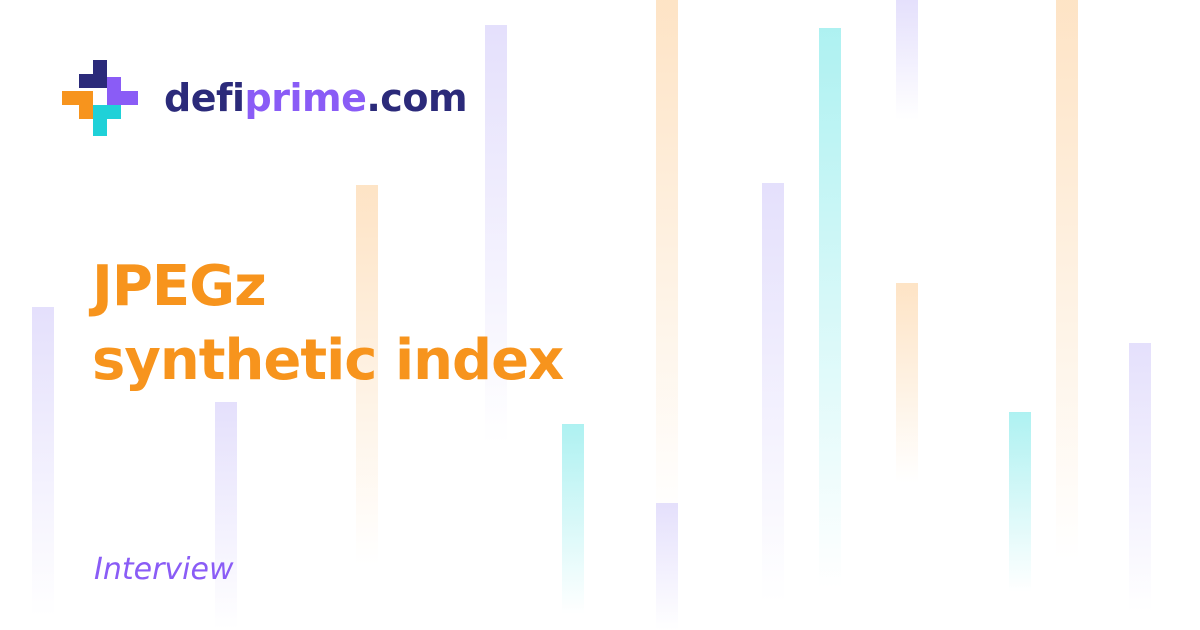  Describe the element at coordinates (305, 98) in the screenshot. I see `brand-name-prime: prime` at that location.